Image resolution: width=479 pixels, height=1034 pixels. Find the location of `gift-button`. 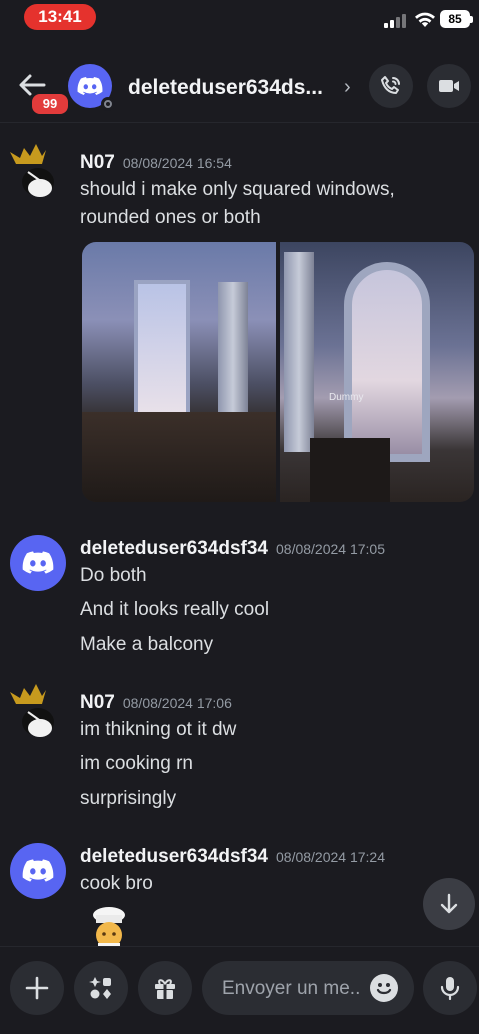

gift-button is located at coordinates (165, 988).